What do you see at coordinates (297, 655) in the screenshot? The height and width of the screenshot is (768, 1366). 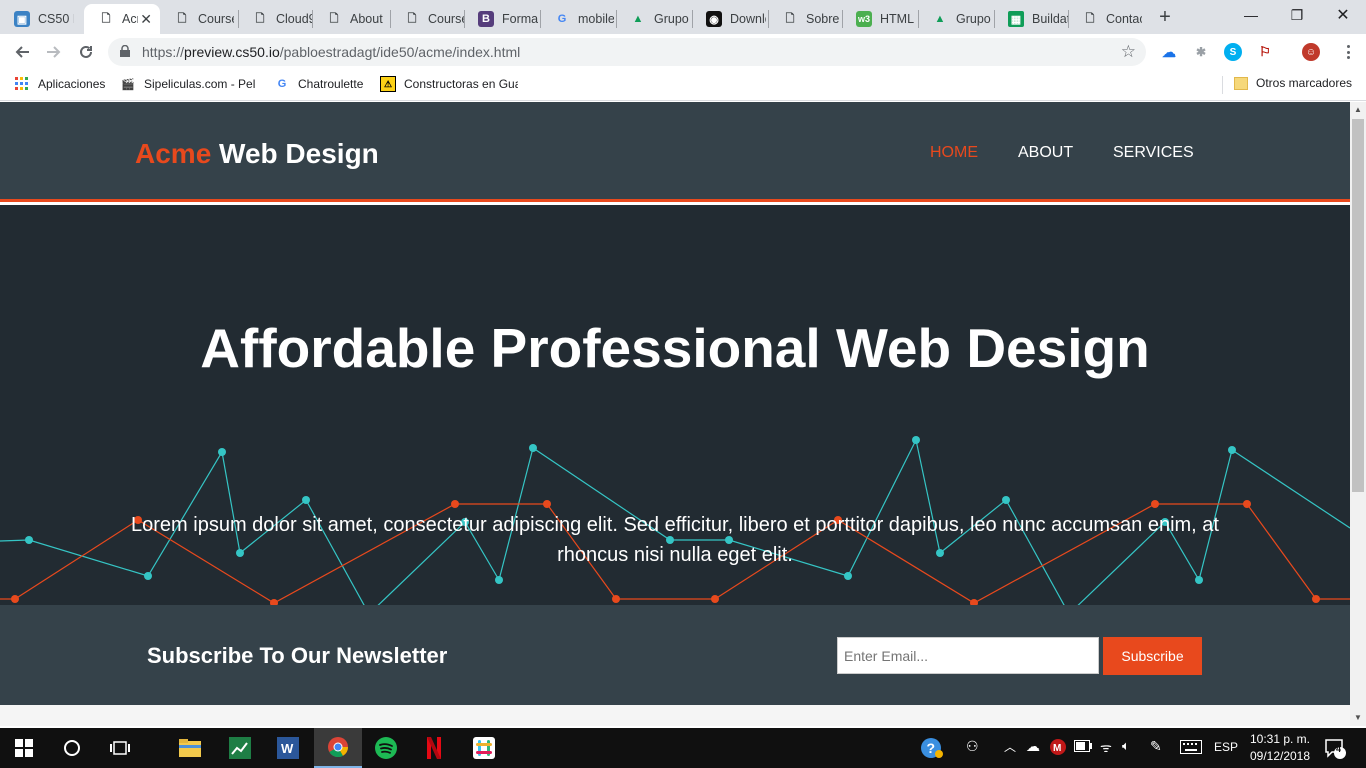 I see `newsletter-title: Subscribe To Our Newsletter` at bounding box center [297, 655].